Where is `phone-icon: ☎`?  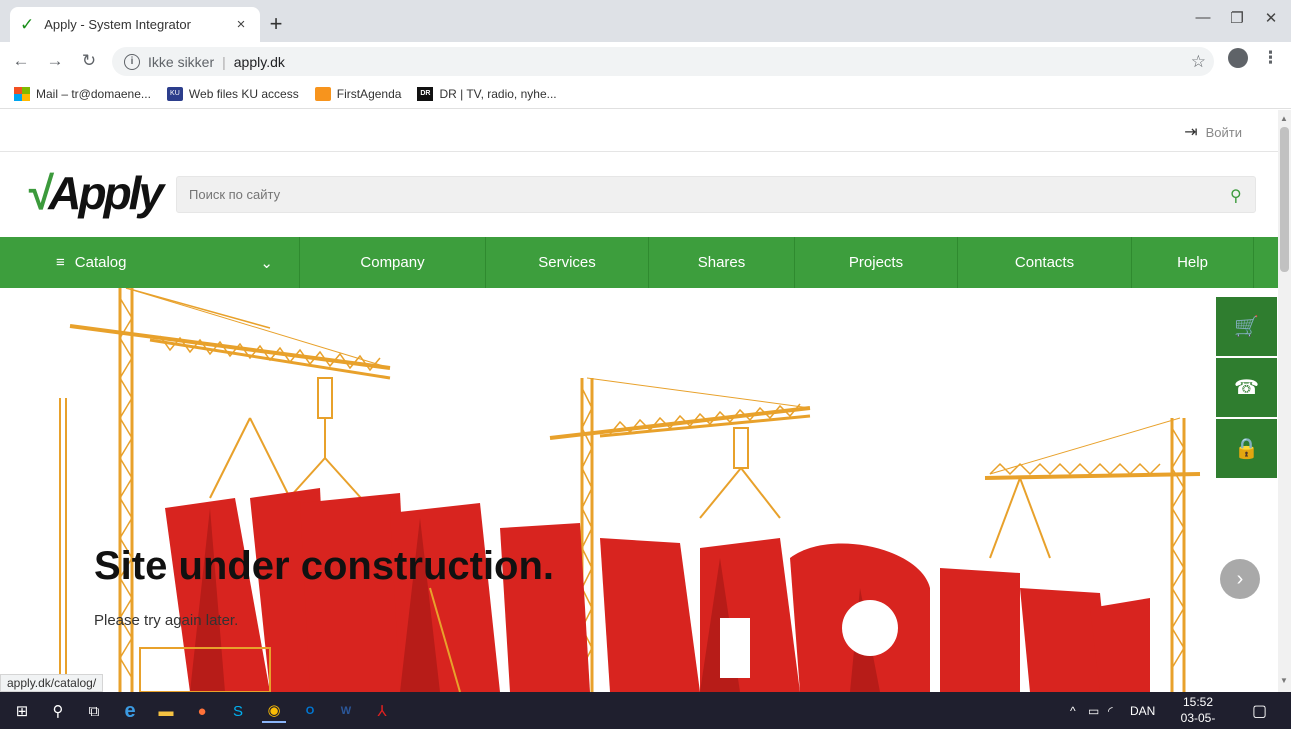 phone-icon: ☎ is located at coordinates (1246, 388).